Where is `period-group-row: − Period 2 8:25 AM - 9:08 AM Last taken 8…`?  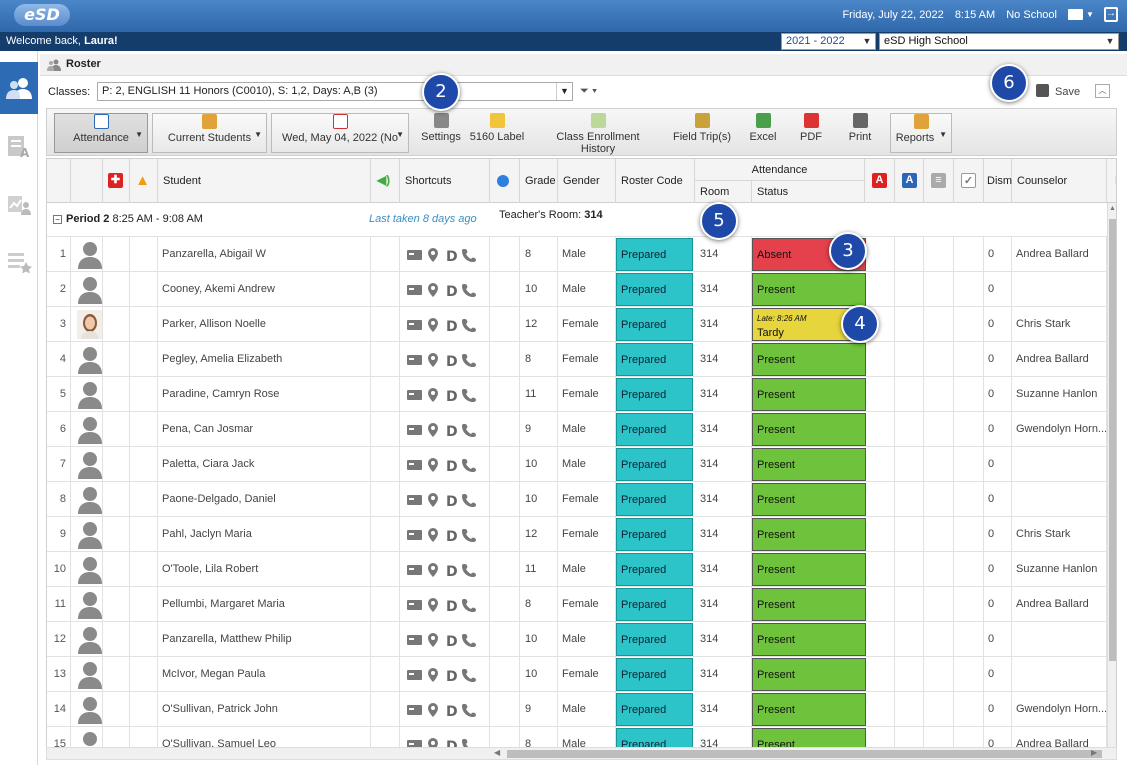 period-group-row: − Period 2 8:25 AM - 9:08 AM Last taken 8… is located at coordinates (577, 220).